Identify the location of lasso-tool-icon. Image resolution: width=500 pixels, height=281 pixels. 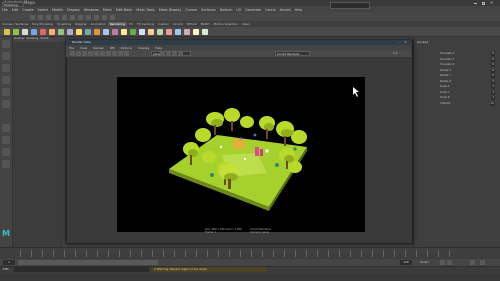
(6, 56).